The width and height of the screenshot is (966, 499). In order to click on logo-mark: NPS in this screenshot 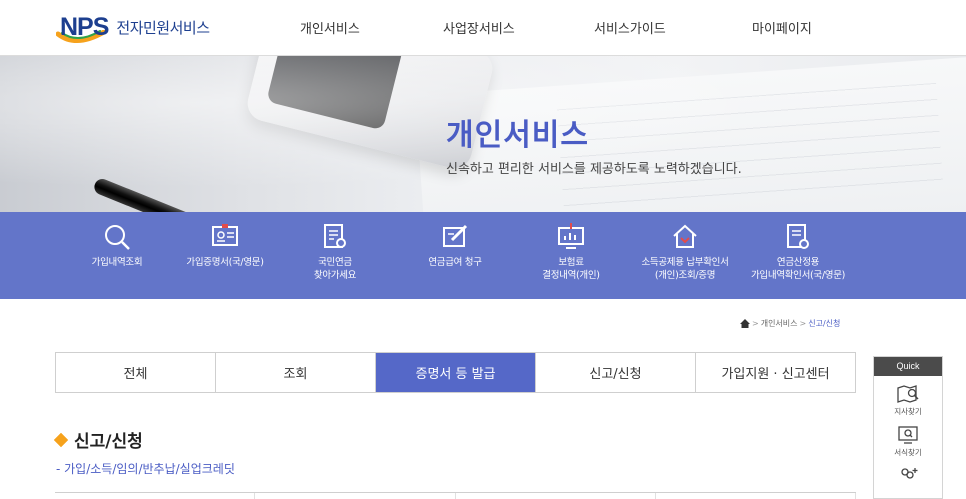, I will do `click(84, 26)`.